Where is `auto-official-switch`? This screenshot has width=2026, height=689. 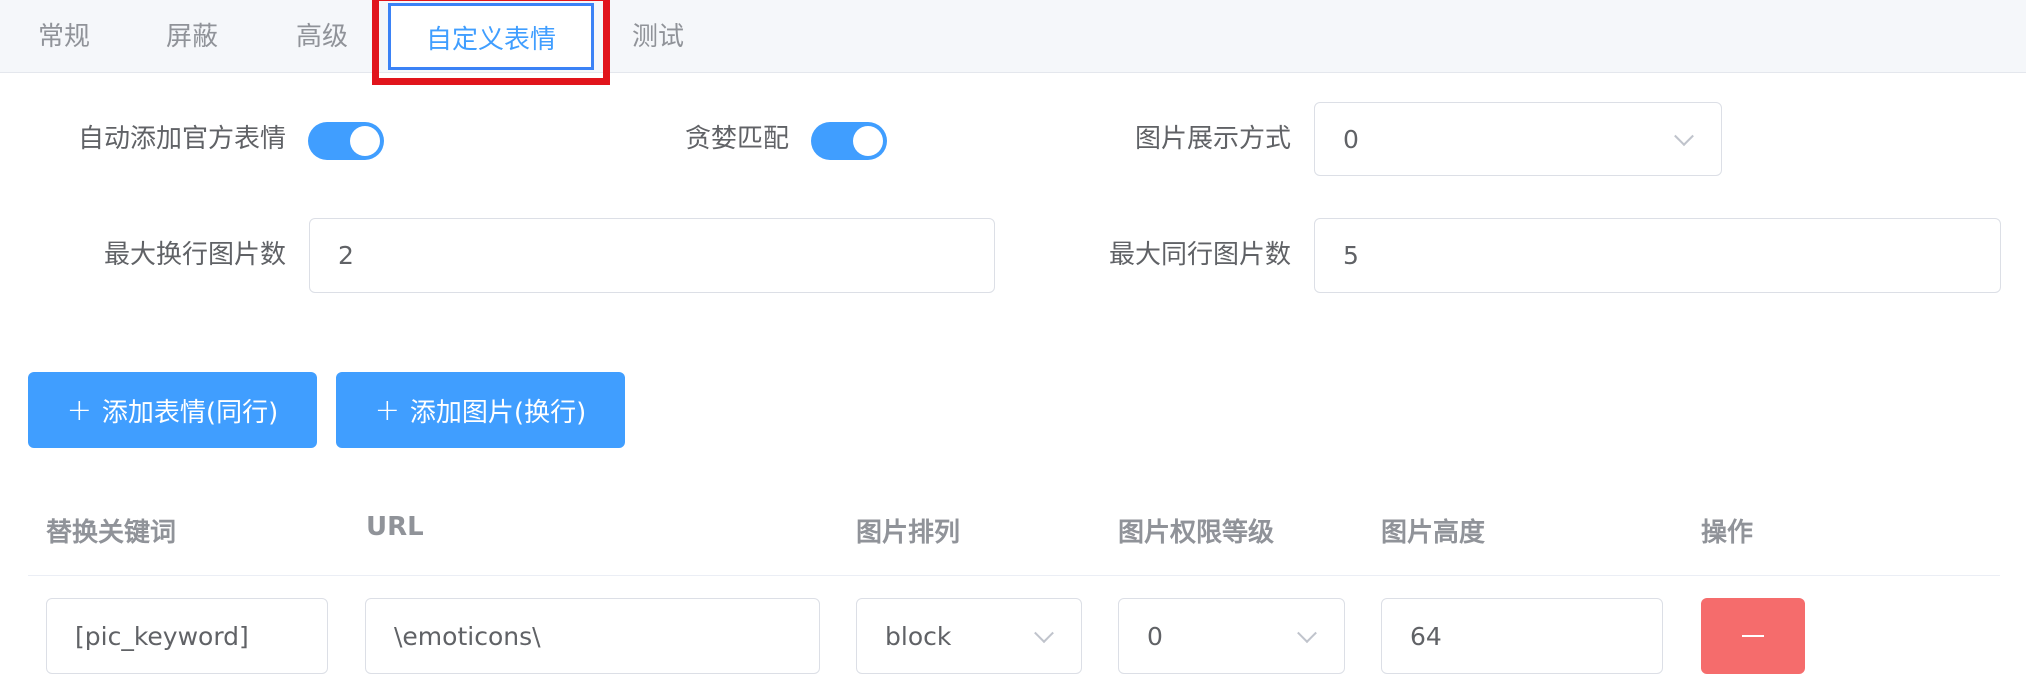 auto-official-switch is located at coordinates (346, 141).